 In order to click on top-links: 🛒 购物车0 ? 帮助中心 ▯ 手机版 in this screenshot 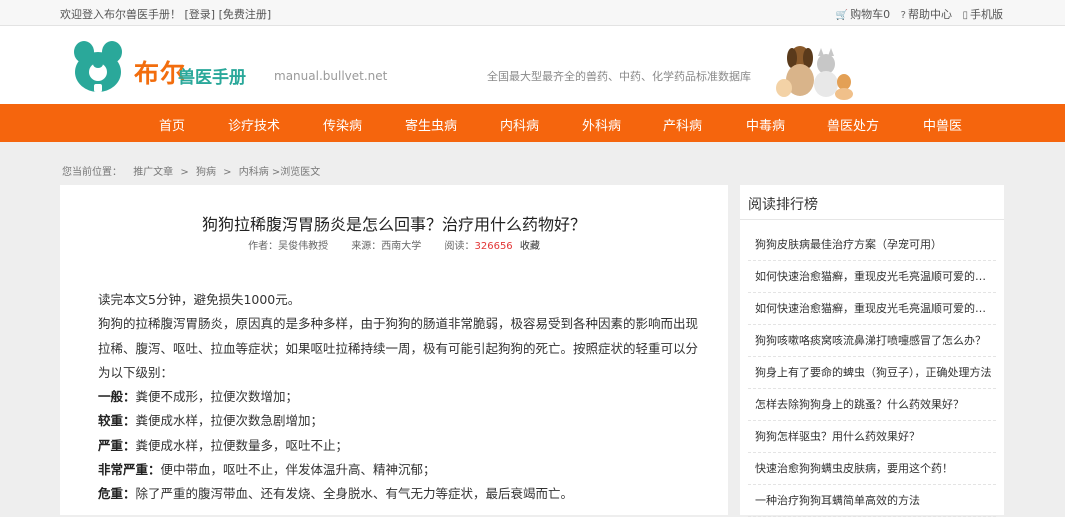, I will do `click(916, 14)`.